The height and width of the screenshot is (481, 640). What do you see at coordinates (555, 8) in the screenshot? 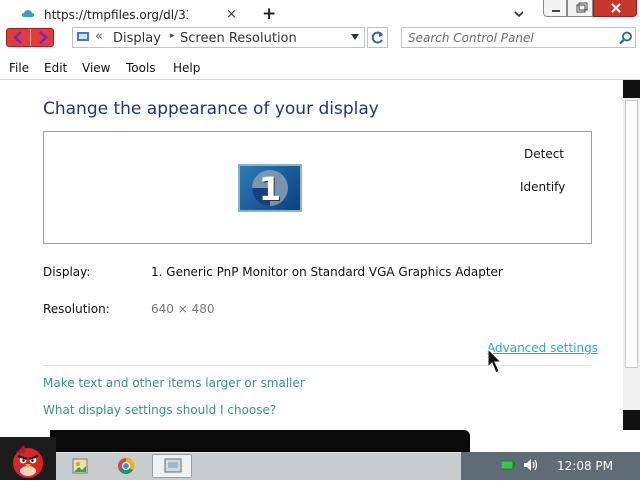
I see `minimize-button` at bounding box center [555, 8].